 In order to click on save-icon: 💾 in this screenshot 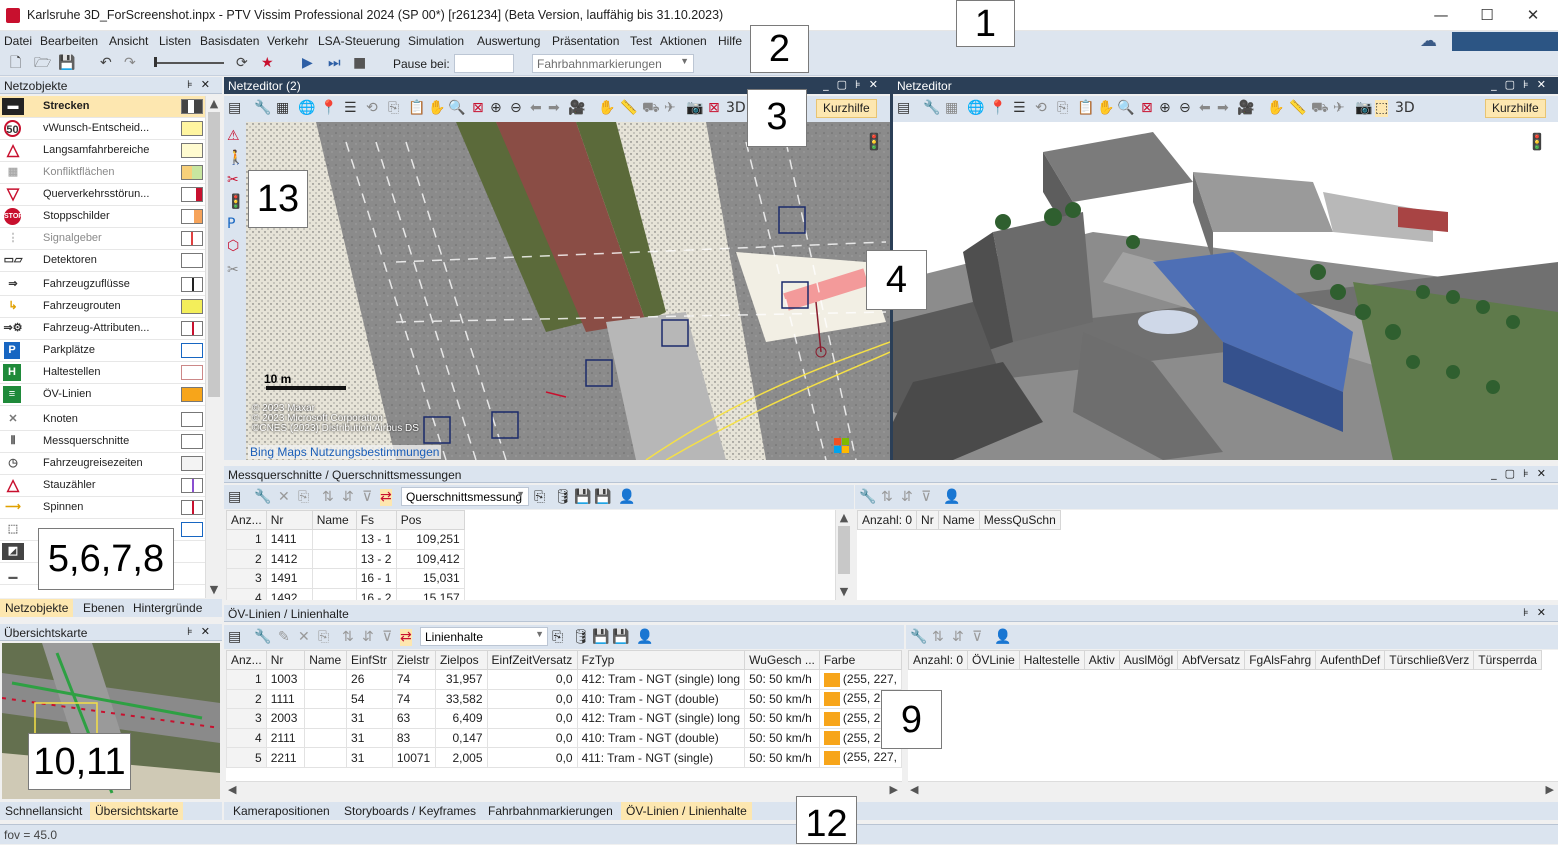, I will do `click(66, 63)`.